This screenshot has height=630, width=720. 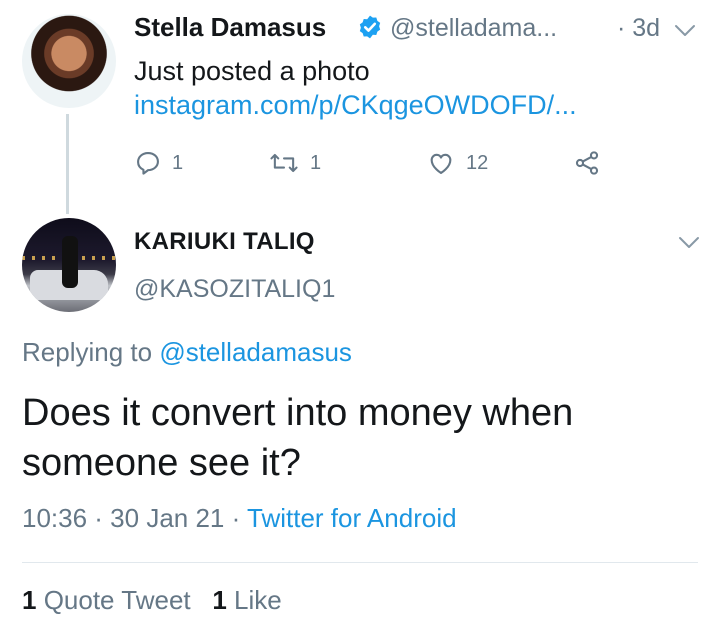 What do you see at coordinates (113, 600) in the screenshot?
I see `quote-label: Quote Tweet` at bounding box center [113, 600].